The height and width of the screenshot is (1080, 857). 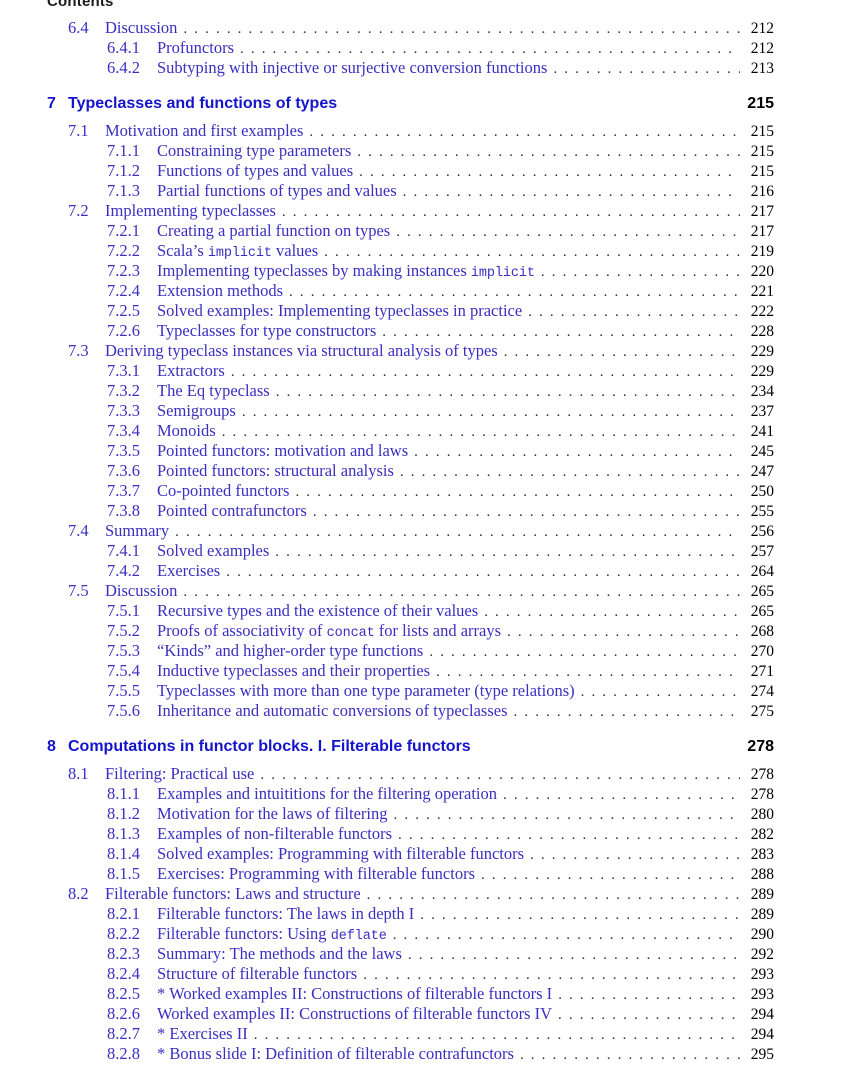 I want to click on page-number: 288, so click(x=762, y=874).